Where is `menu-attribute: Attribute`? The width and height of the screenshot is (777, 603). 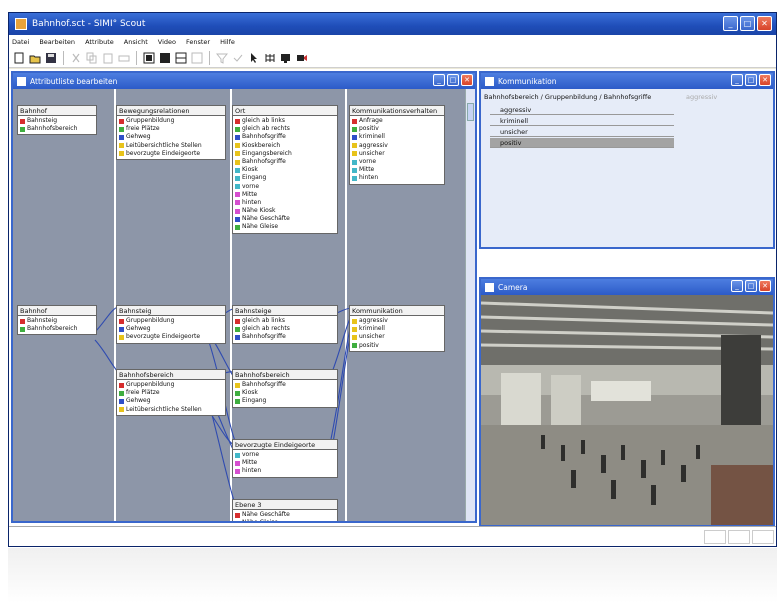
menu-attribute: Attribute is located at coordinates (99, 42).